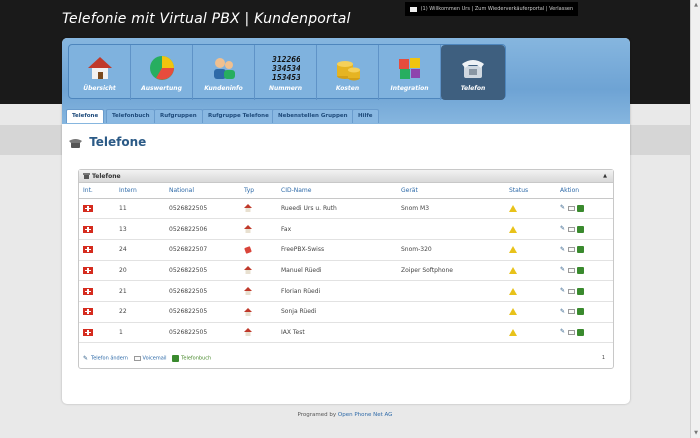 The width and height of the screenshot is (700, 438). Describe the element at coordinates (605, 176) in the screenshot. I see `collapse-icon: ▲` at that location.